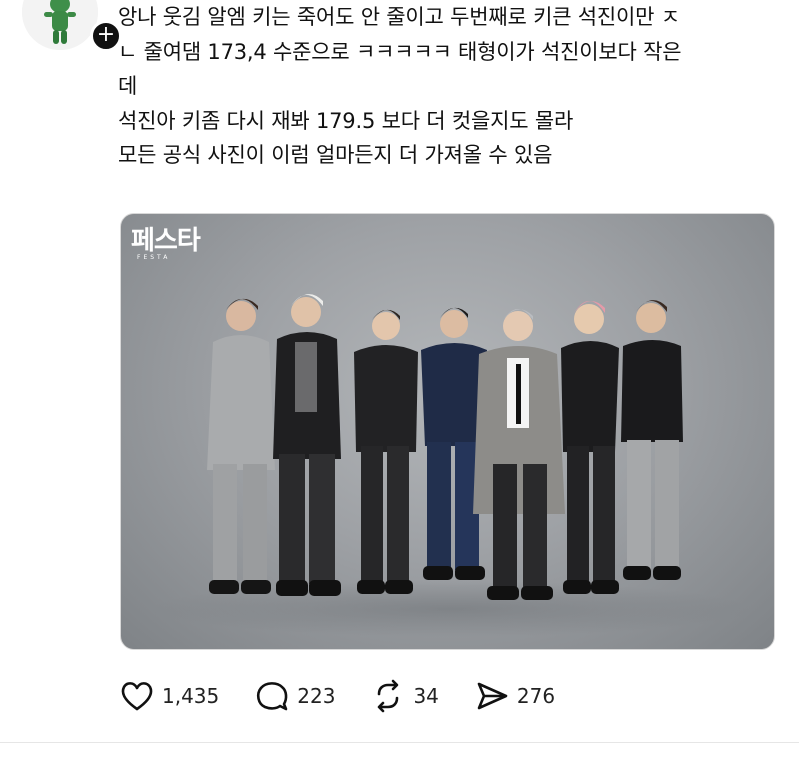 This screenshot has height=768, width=799. I want to click on reply-count: 223, so click(316, 696).